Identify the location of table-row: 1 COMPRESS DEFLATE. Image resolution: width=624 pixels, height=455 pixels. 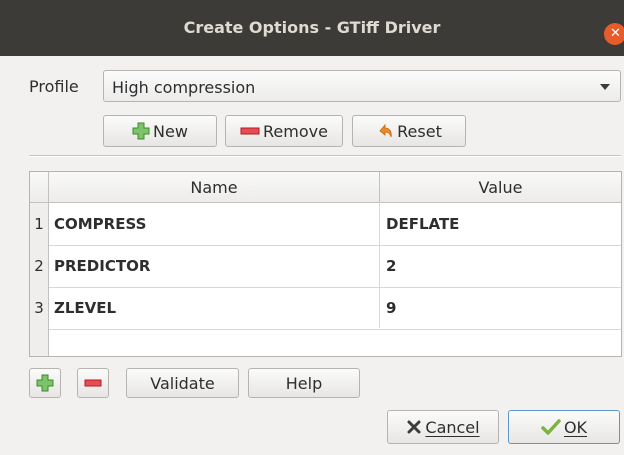
(325, 224).